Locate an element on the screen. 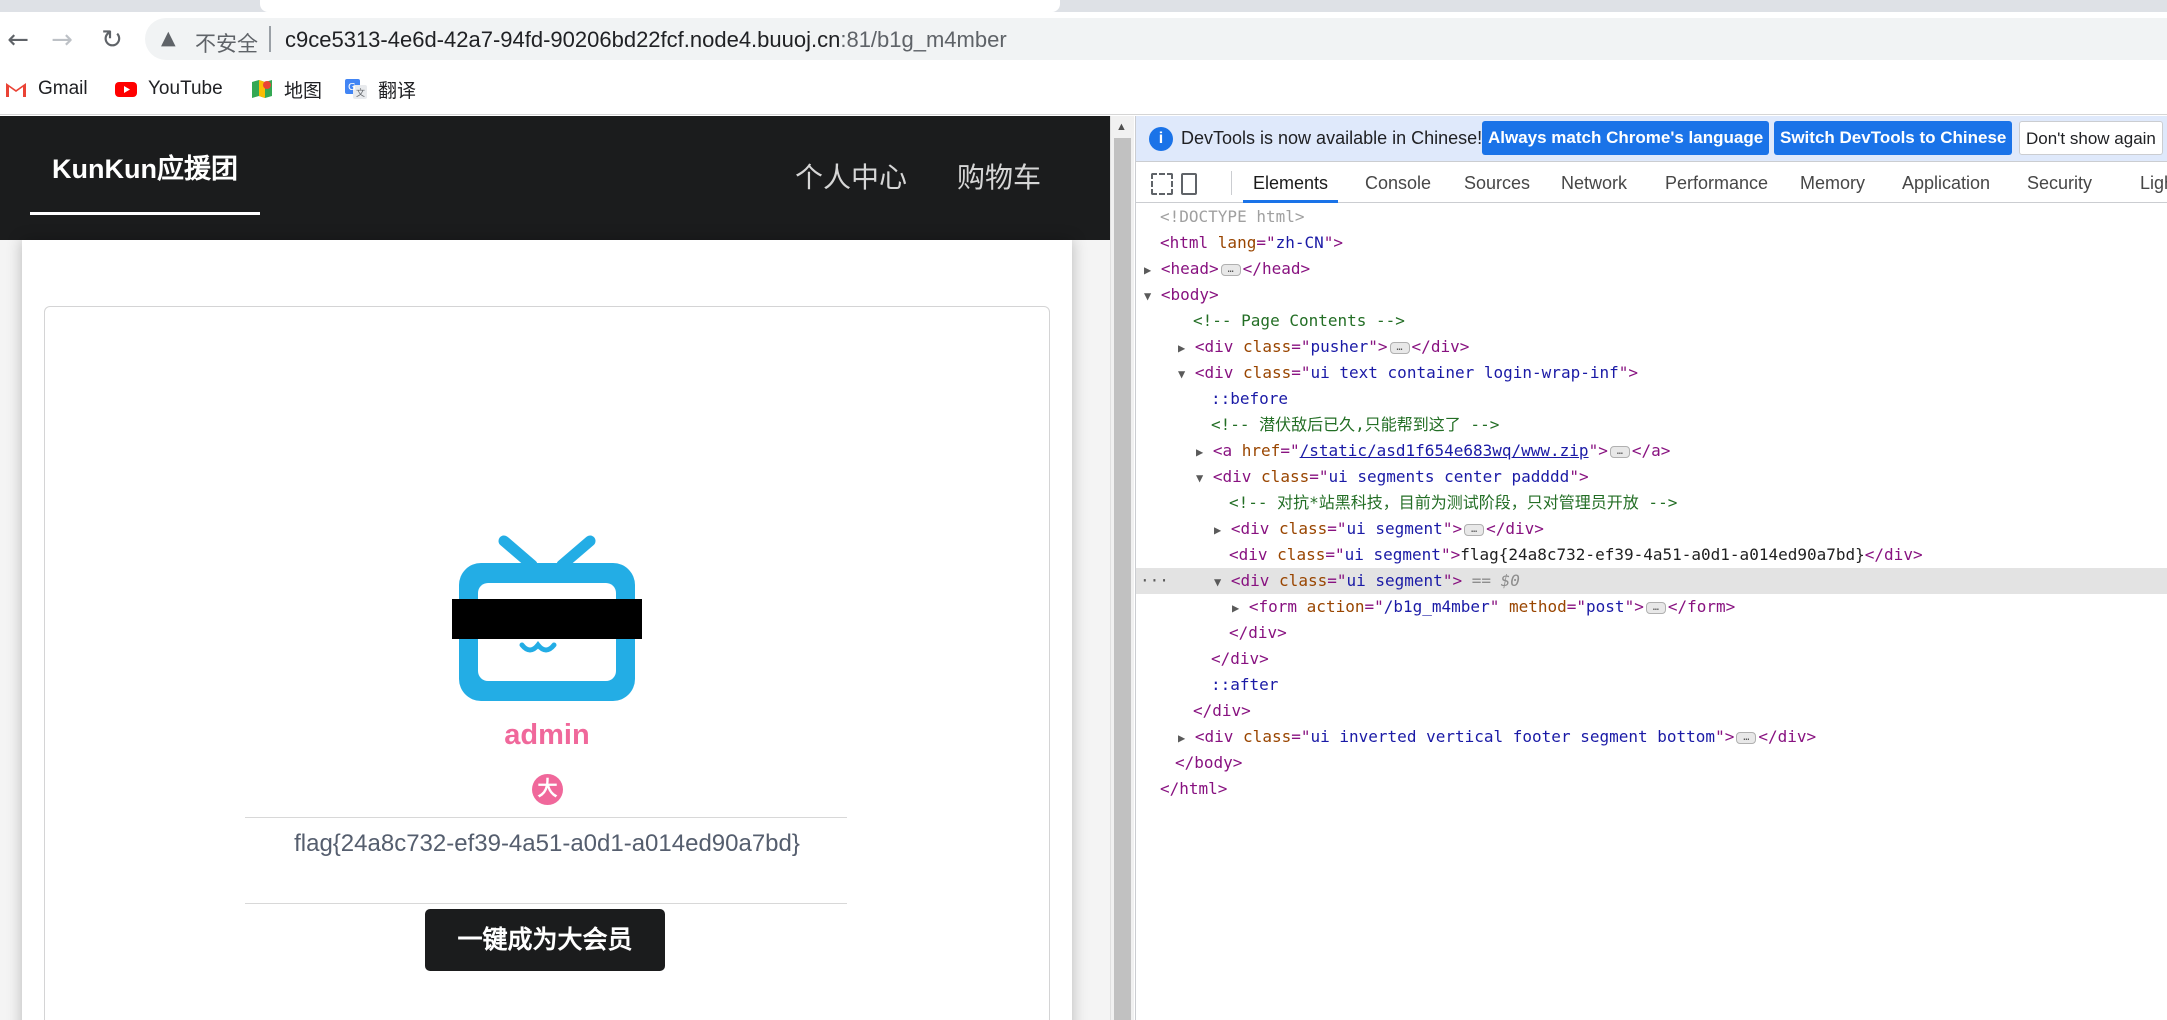 The height and width of the screenshot is (1020, 2167). switch-to-chinese-button: Switch DevTools to Chinese is located at coordinates (1893, 138).